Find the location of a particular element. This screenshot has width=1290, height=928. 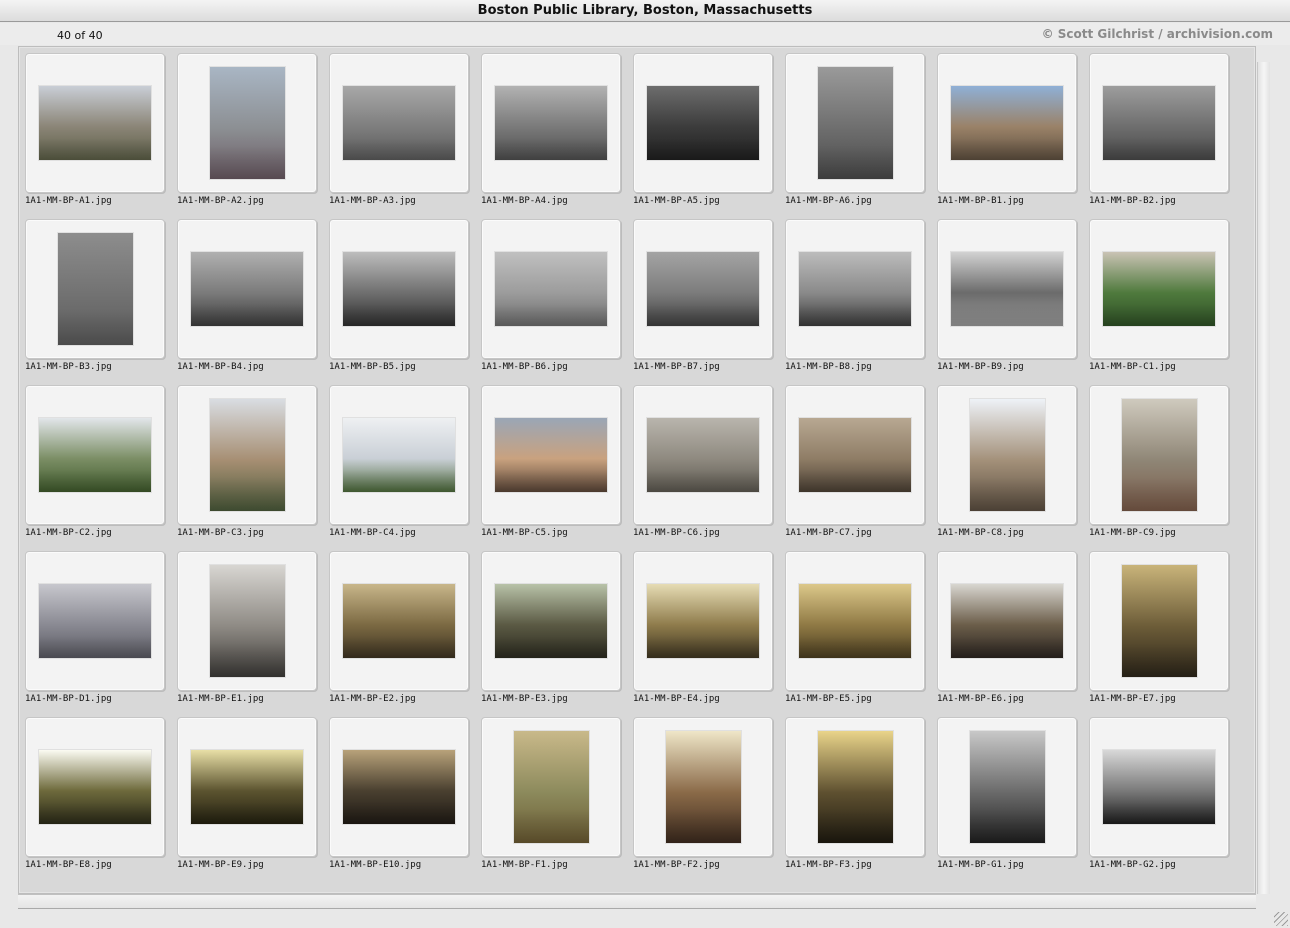

slide-item: 1A1-MM-BP-E9.jpg is located at coordinates (247, 793).